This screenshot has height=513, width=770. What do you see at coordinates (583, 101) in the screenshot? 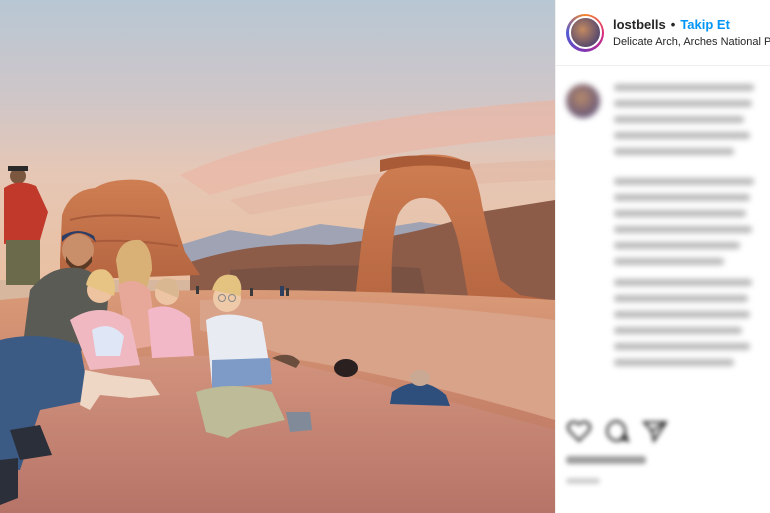
I see `caption-avatar` at bounding box center [583, 101].